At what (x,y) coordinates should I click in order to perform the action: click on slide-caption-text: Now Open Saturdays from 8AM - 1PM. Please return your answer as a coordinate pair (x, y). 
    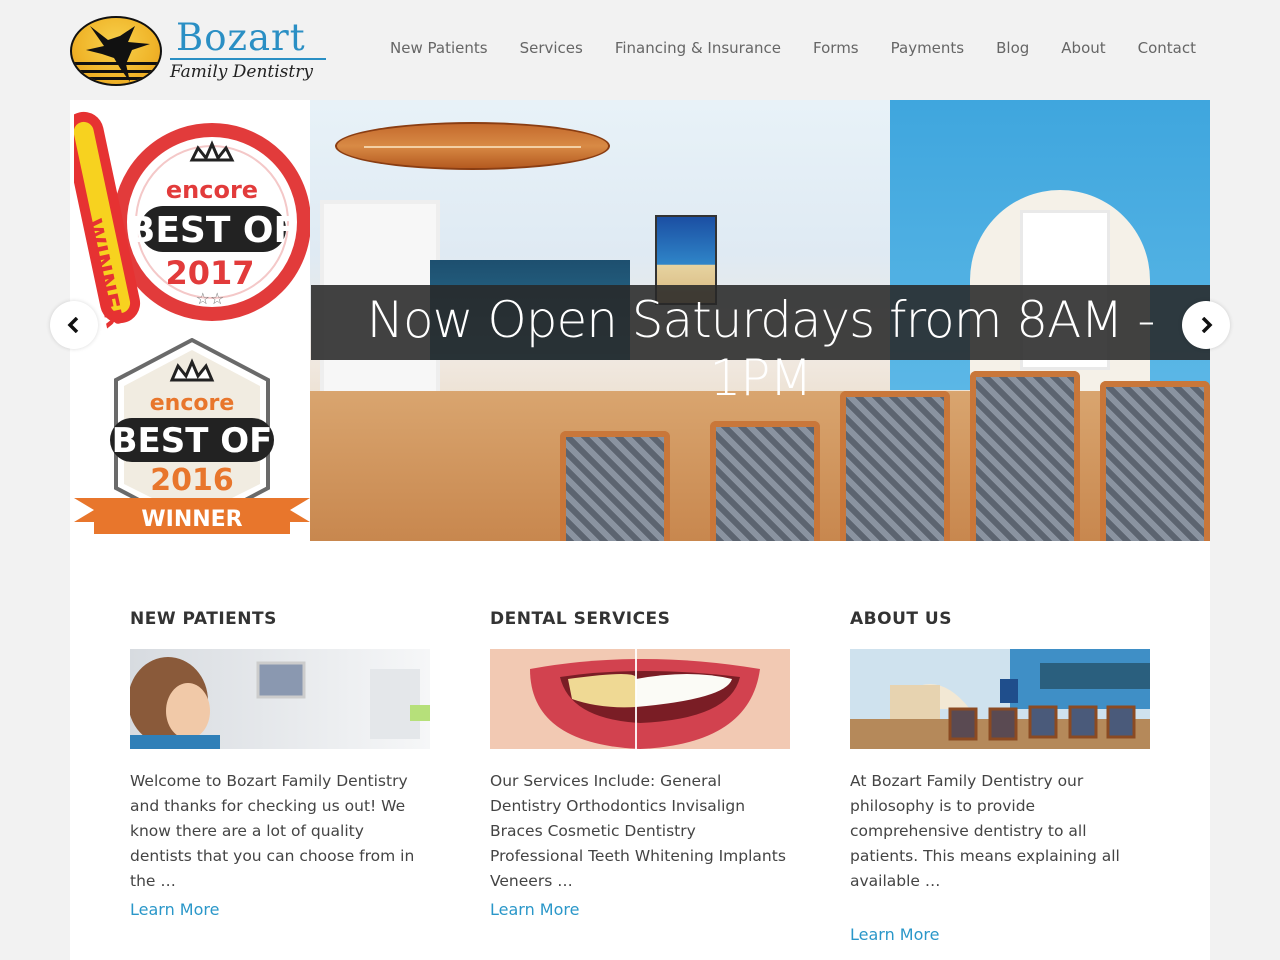
    Looking at the image, I should click on (761, 349).